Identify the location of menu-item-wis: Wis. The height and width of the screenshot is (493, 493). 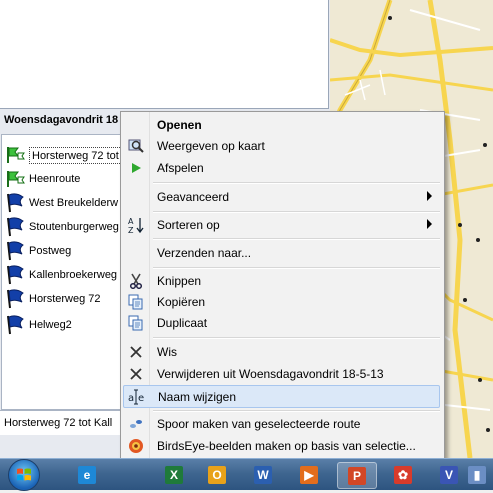
(281, 351).